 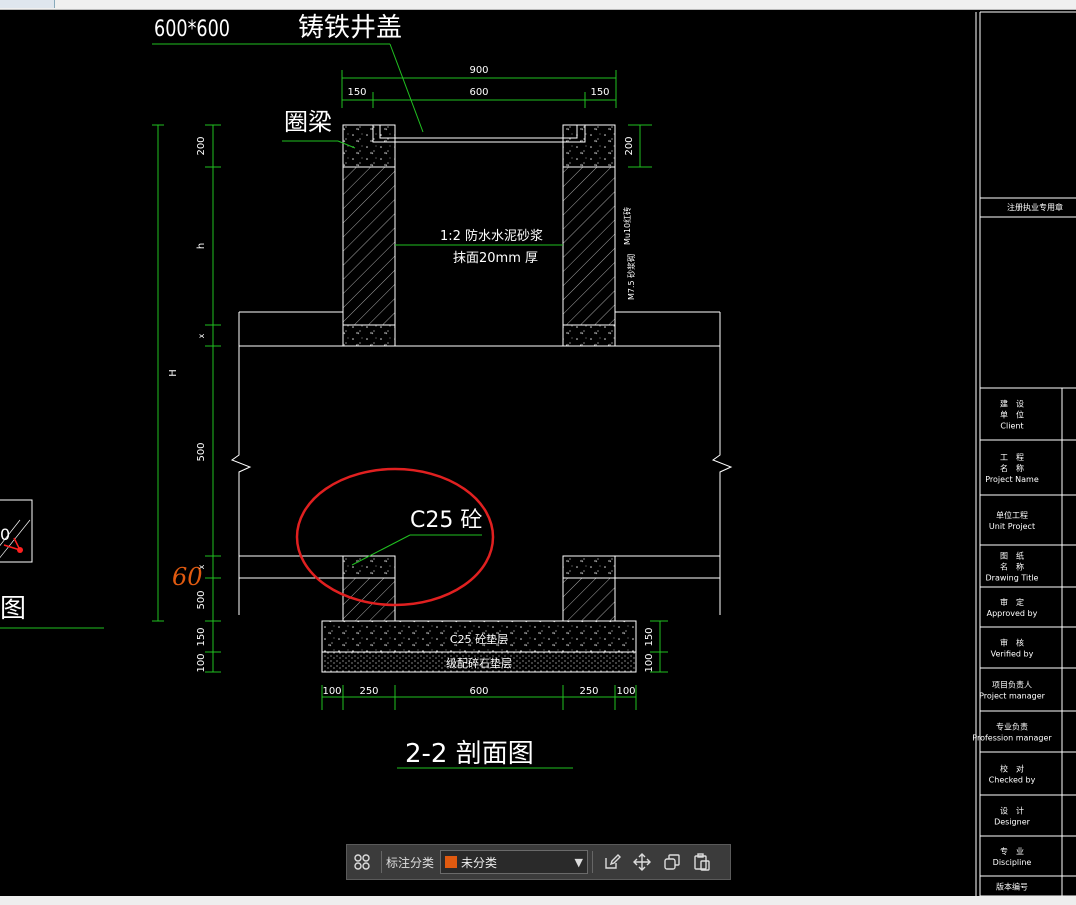 I want to click on dim-left-H: H, so click(x=173, y=373).